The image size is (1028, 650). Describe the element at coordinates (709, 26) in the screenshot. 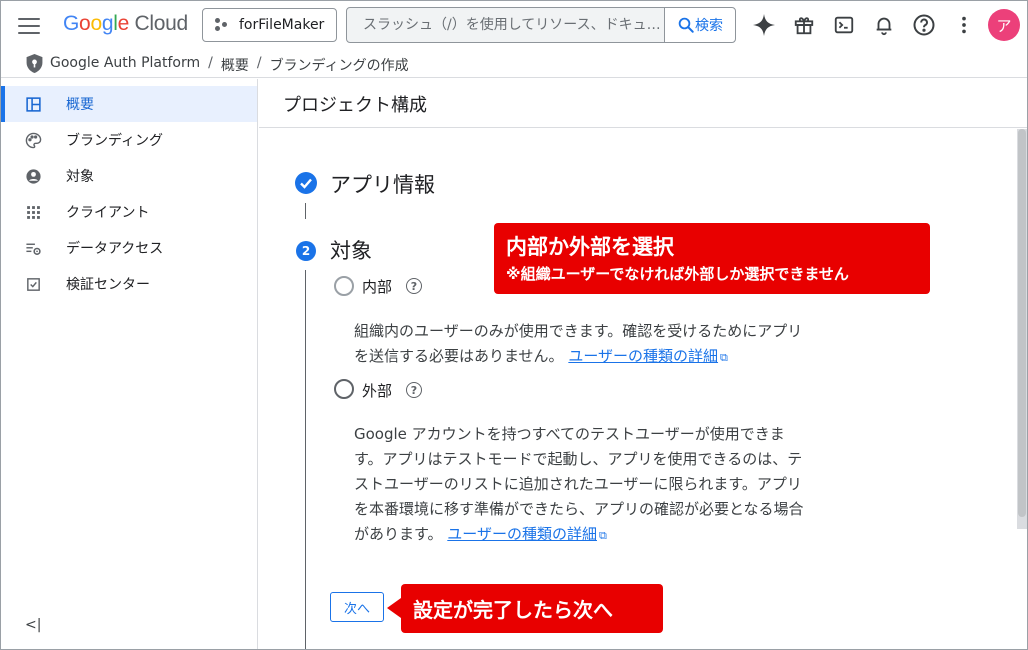

I see `search-button-label: 検索` at that location.